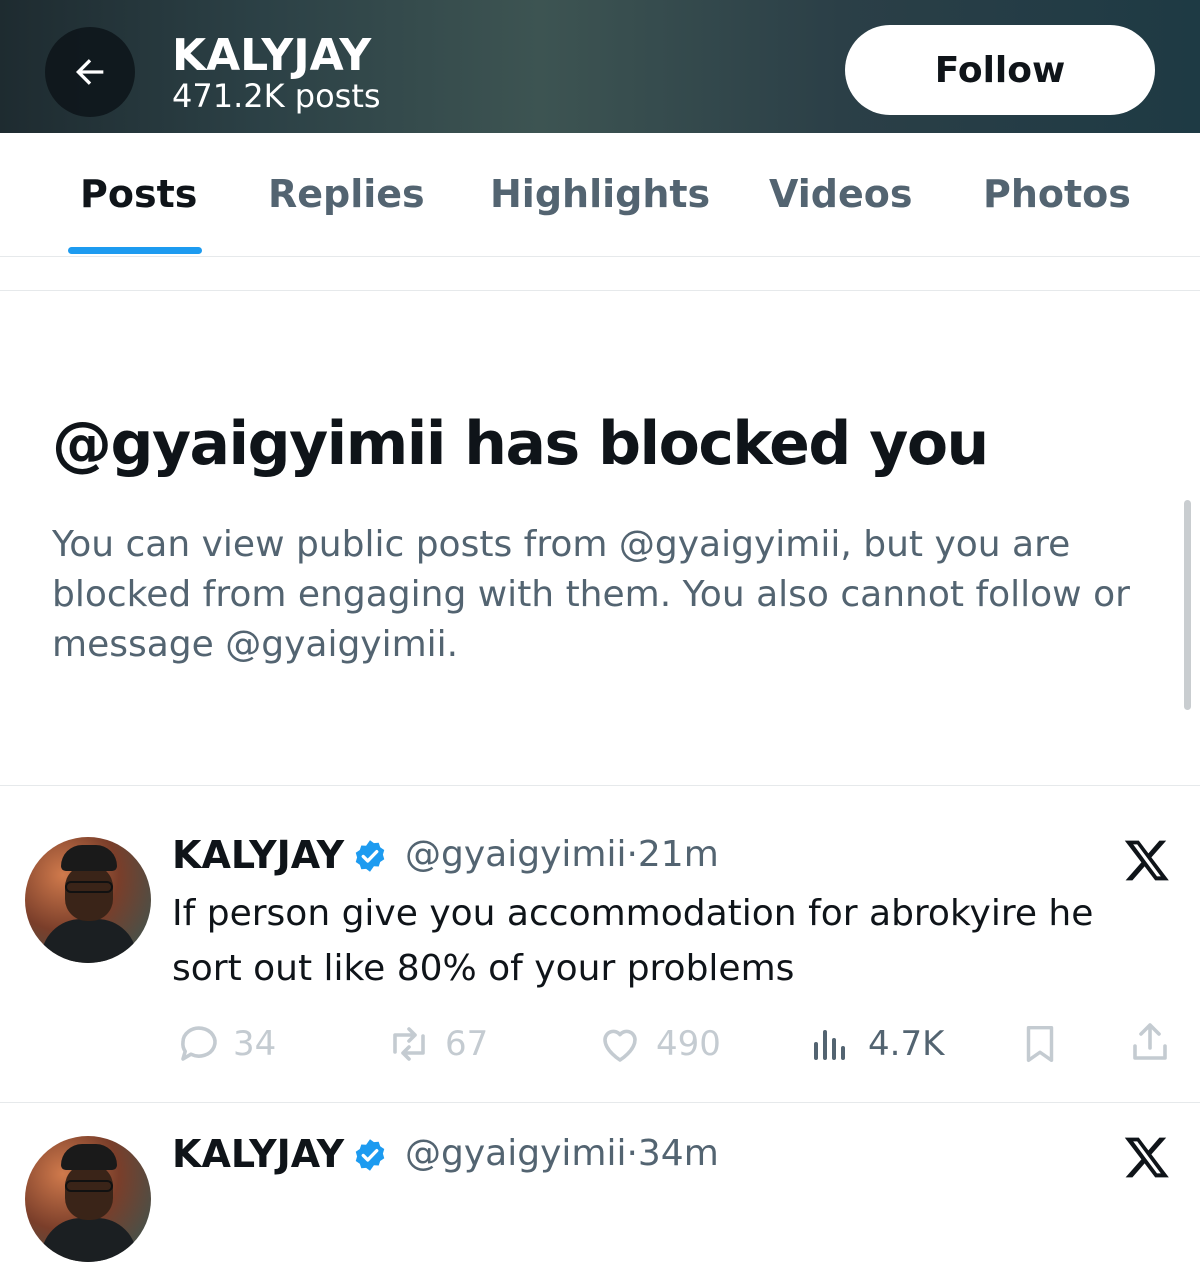  Describe the element at coordinates (600, 290) in the screenshot. I see `divider` at that location.